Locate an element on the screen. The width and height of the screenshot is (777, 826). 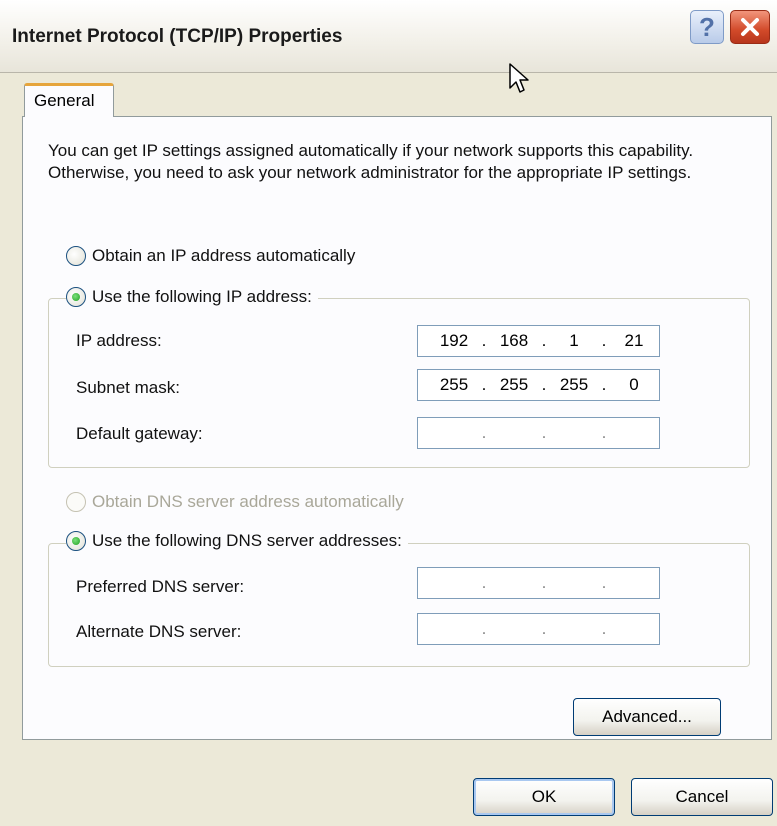
radio-obtain-dns-auto: Obtain DNS server address automatically is located at coordinates (238, 502).